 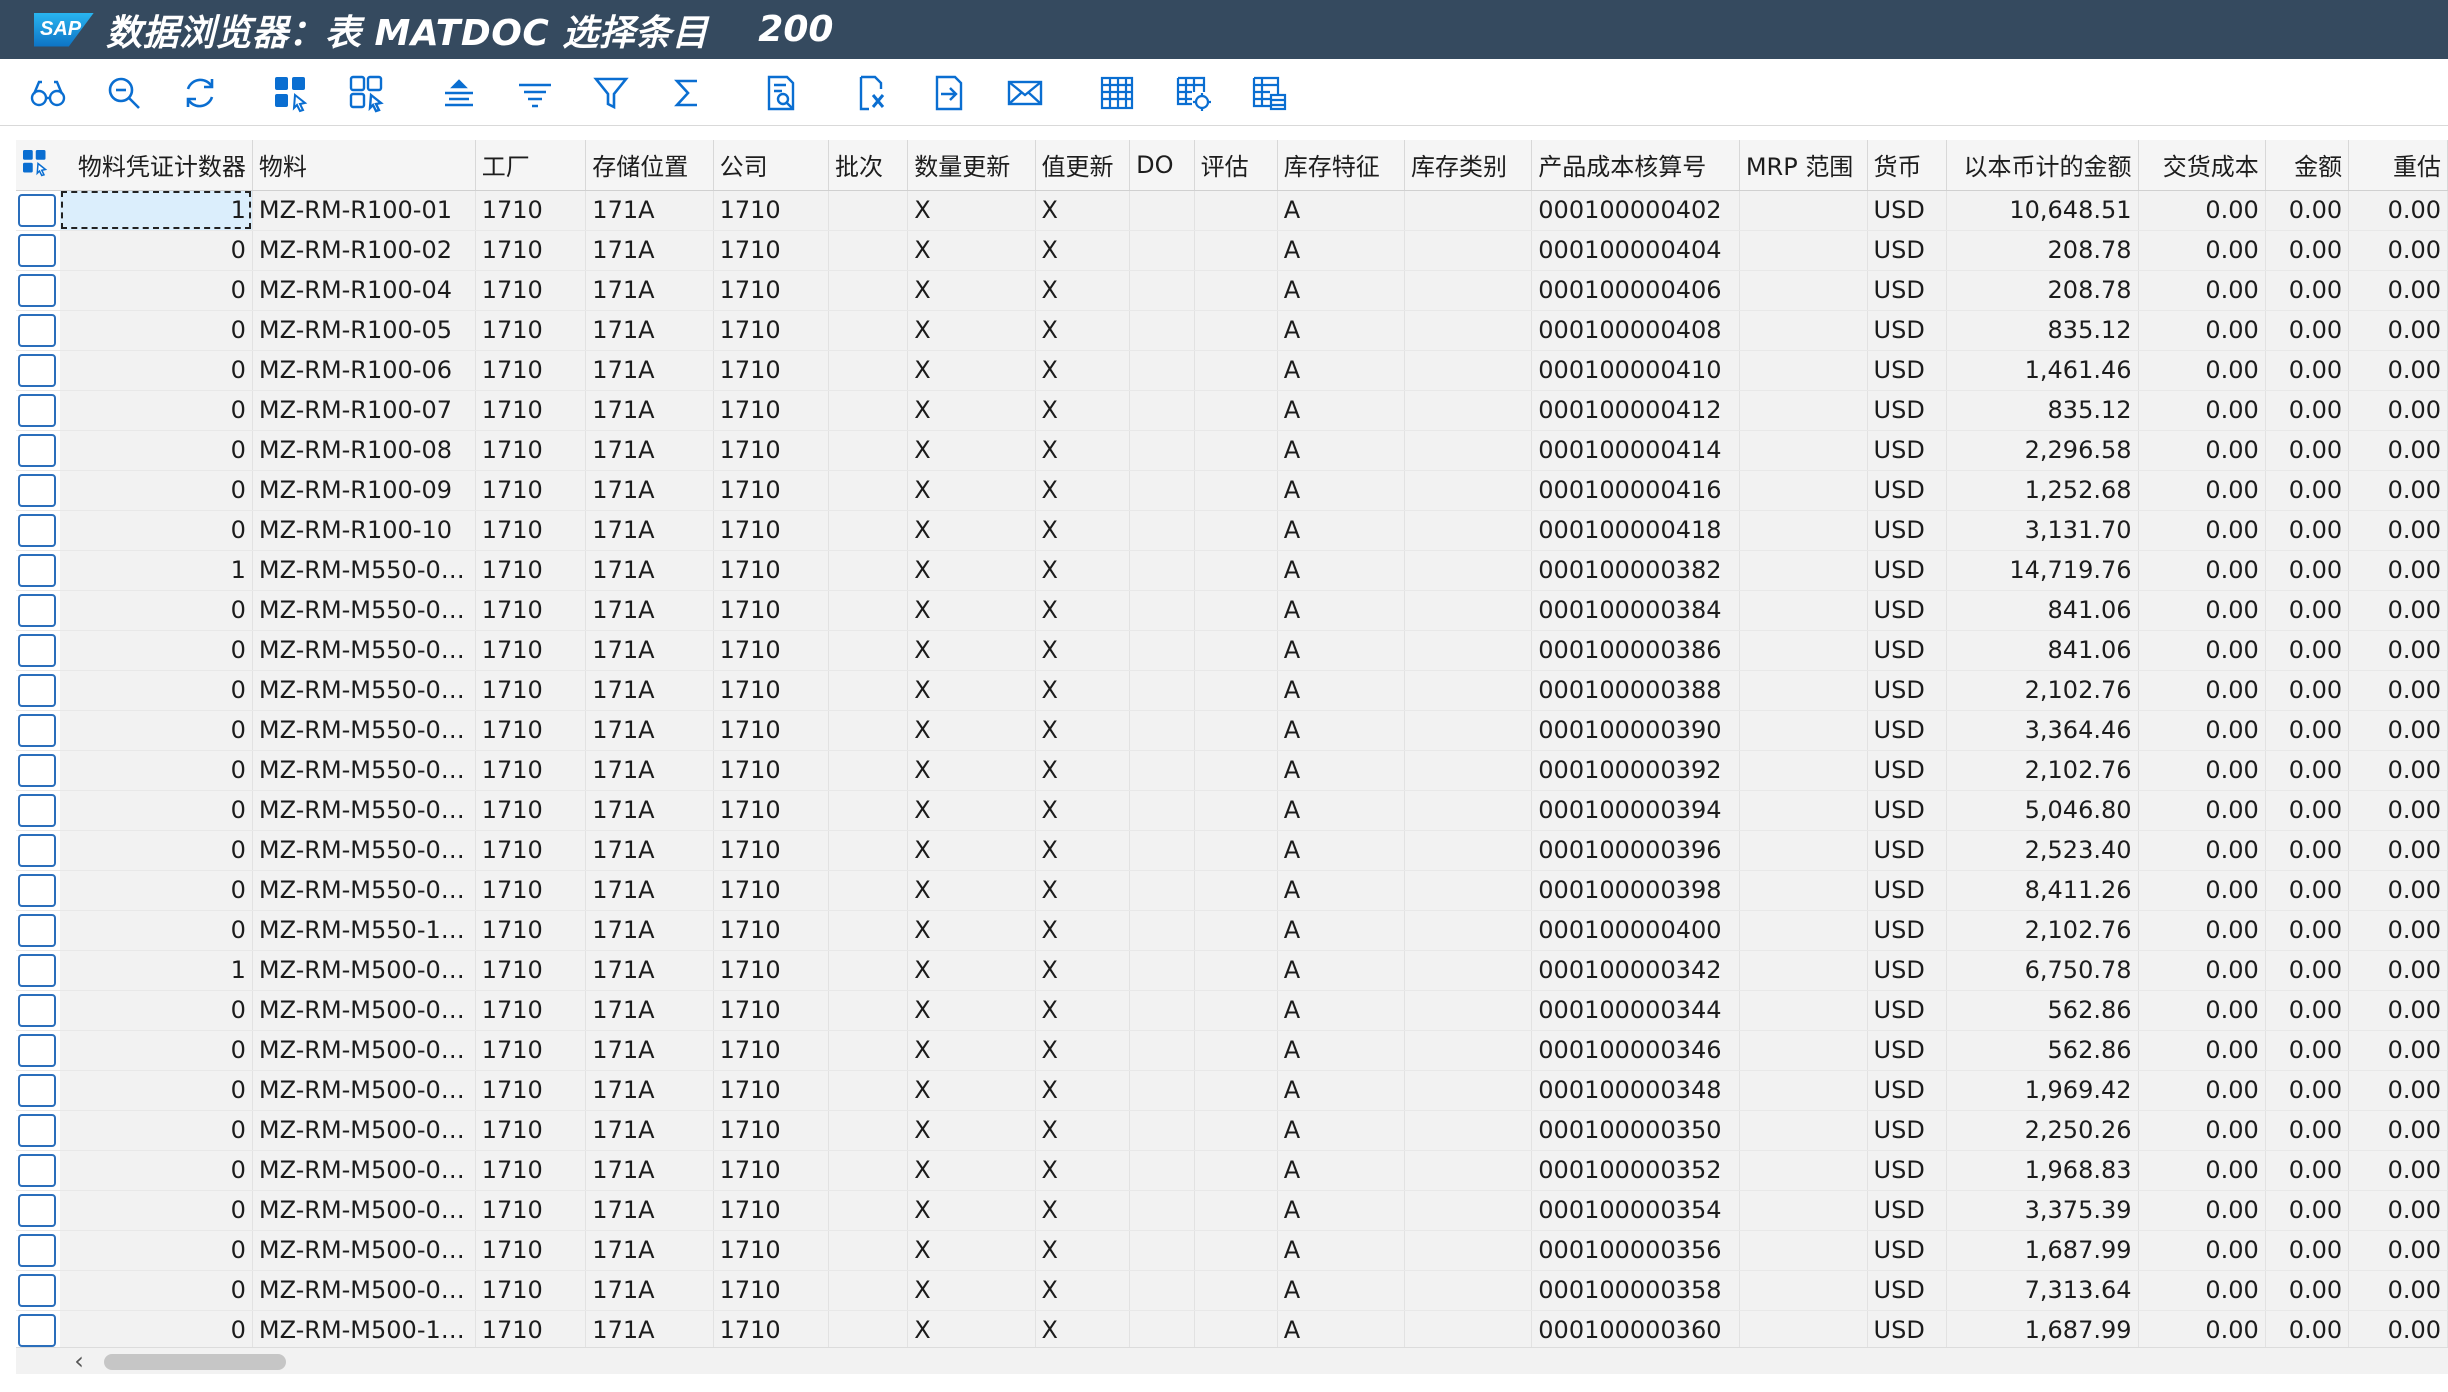 I want to click on glasses-icon, so click(x=48, y=93).